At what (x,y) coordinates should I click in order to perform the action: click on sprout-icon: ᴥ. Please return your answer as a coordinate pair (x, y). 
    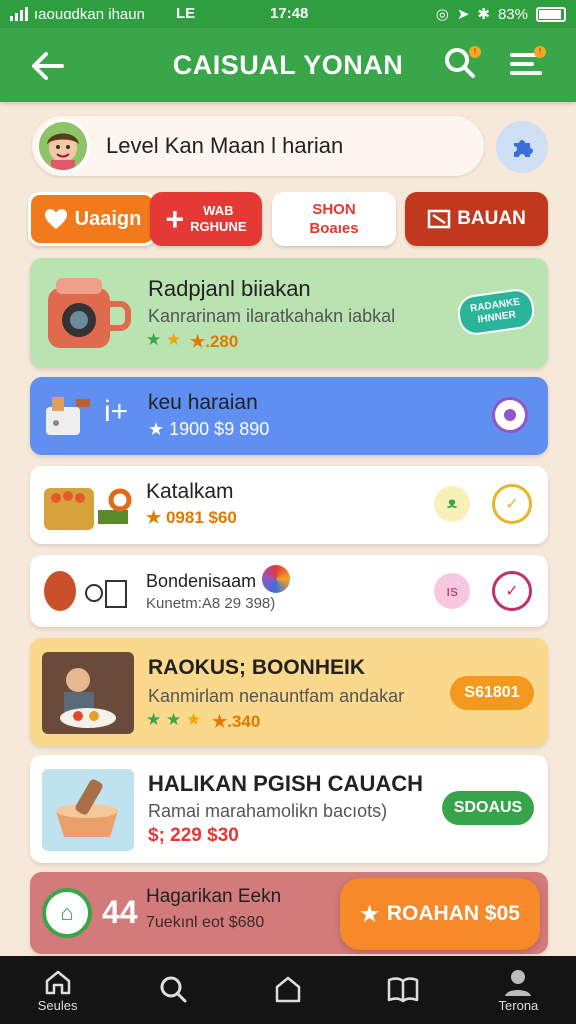
    Looking at the image, I should click on (452, 503).